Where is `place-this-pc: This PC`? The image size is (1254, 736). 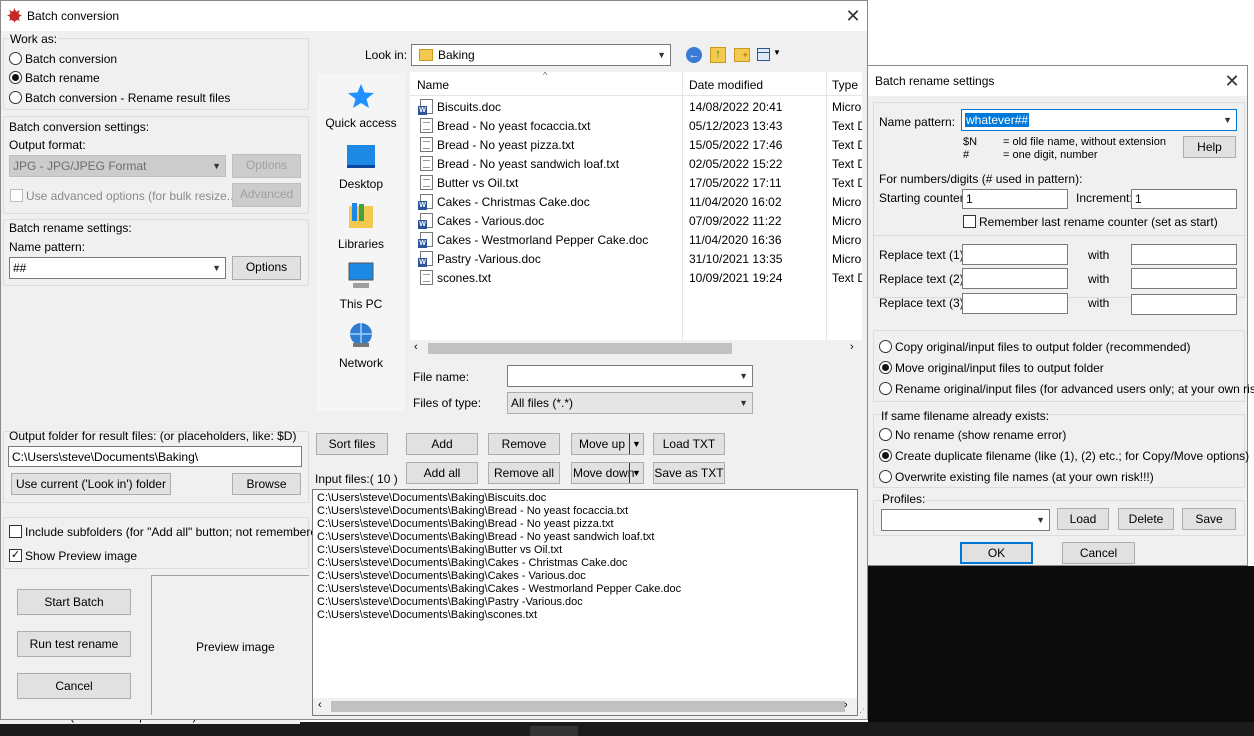 place-this-pc: This PC is located at coordinates (361, 286).